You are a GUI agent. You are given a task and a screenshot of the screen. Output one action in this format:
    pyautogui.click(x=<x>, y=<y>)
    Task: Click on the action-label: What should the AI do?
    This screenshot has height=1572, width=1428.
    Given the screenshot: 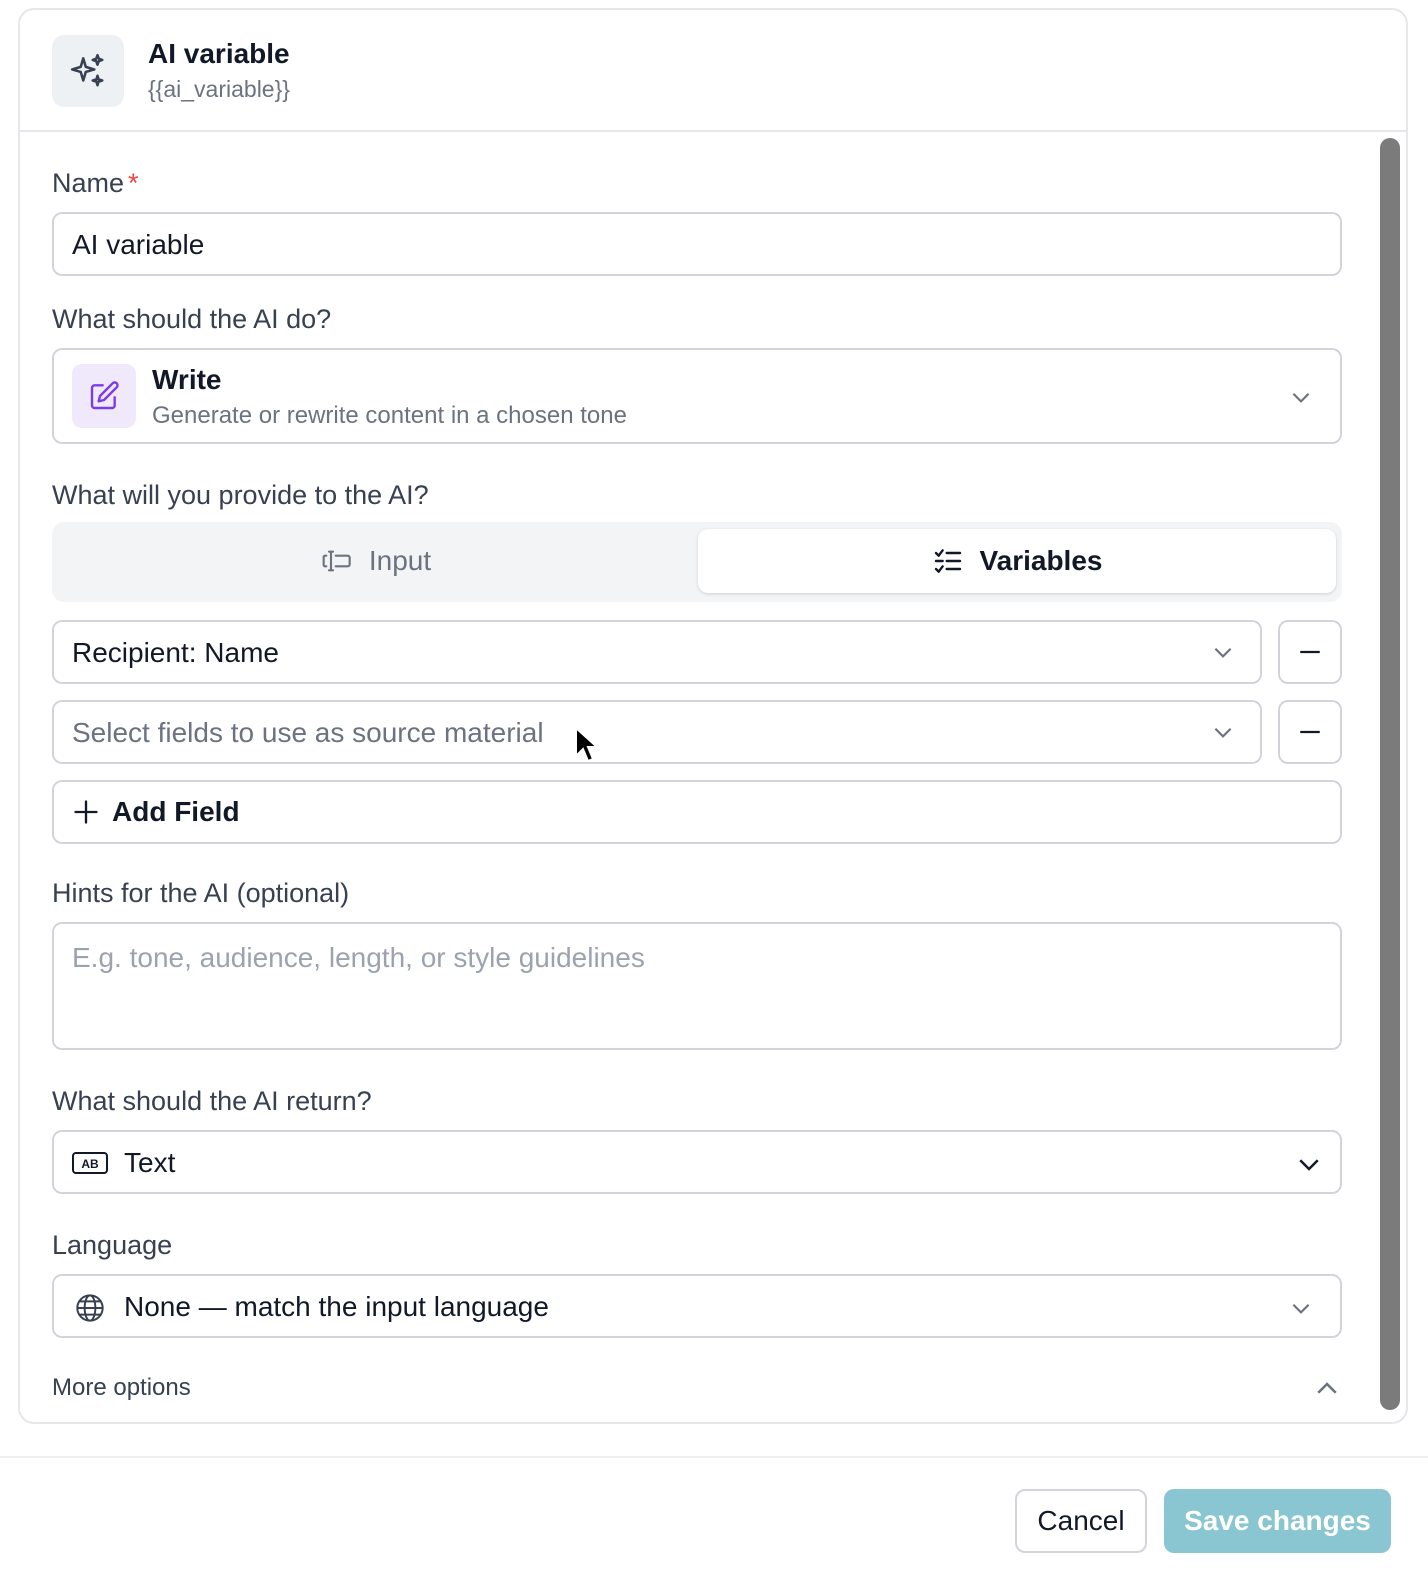 What is the action you would take?
    pyautogui.click(x=192, y=319)
    